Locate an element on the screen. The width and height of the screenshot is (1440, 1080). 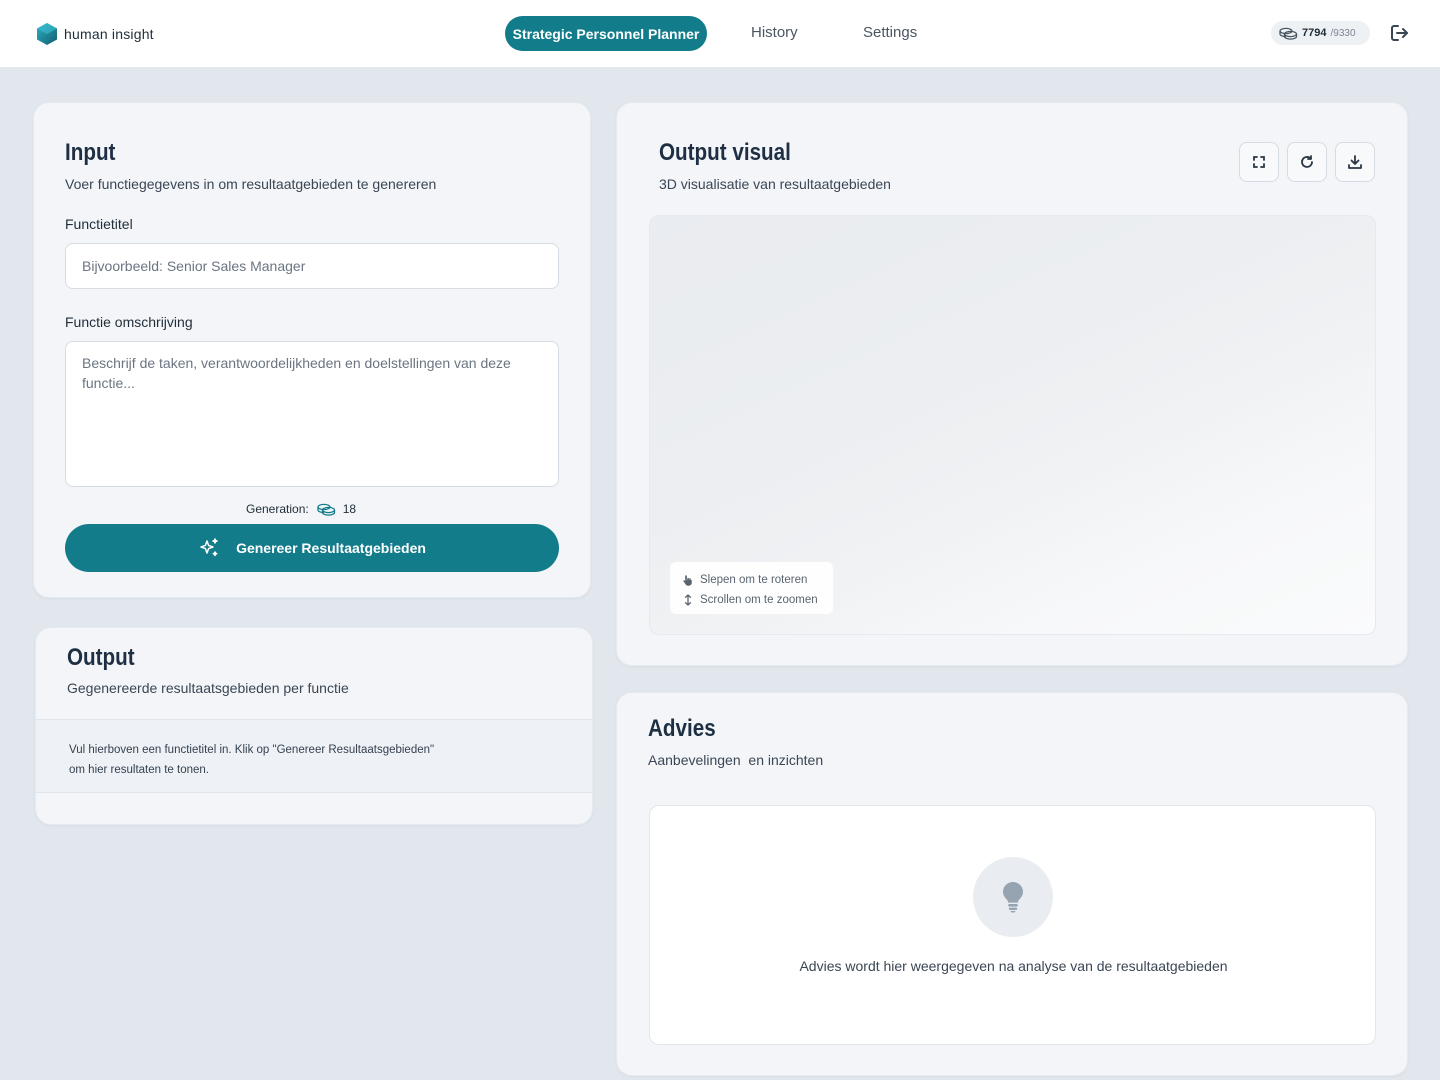
download-button is located at coordinates (1355, 162).